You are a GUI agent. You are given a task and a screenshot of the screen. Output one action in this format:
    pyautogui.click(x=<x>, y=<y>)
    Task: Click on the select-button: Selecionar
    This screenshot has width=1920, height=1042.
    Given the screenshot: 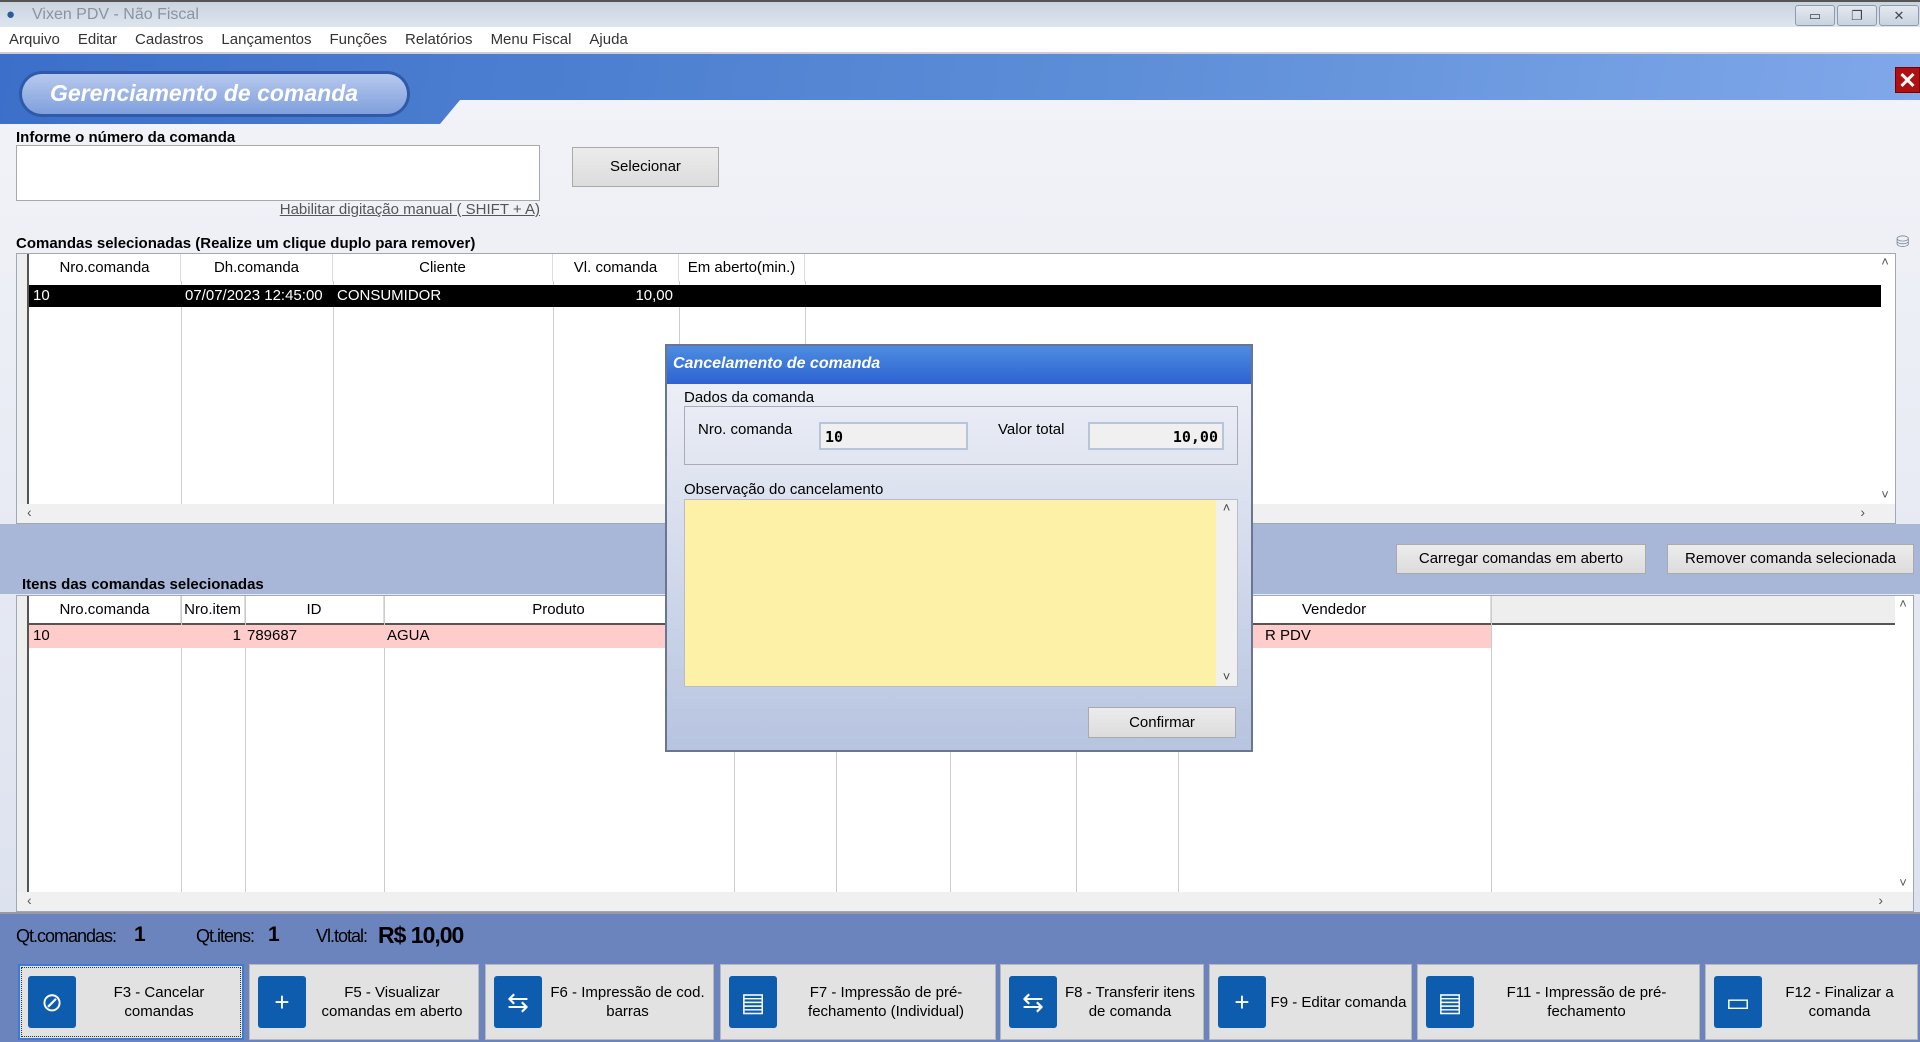 What is the action you would take?
    pyautogui.click(x=645, y=167)
    